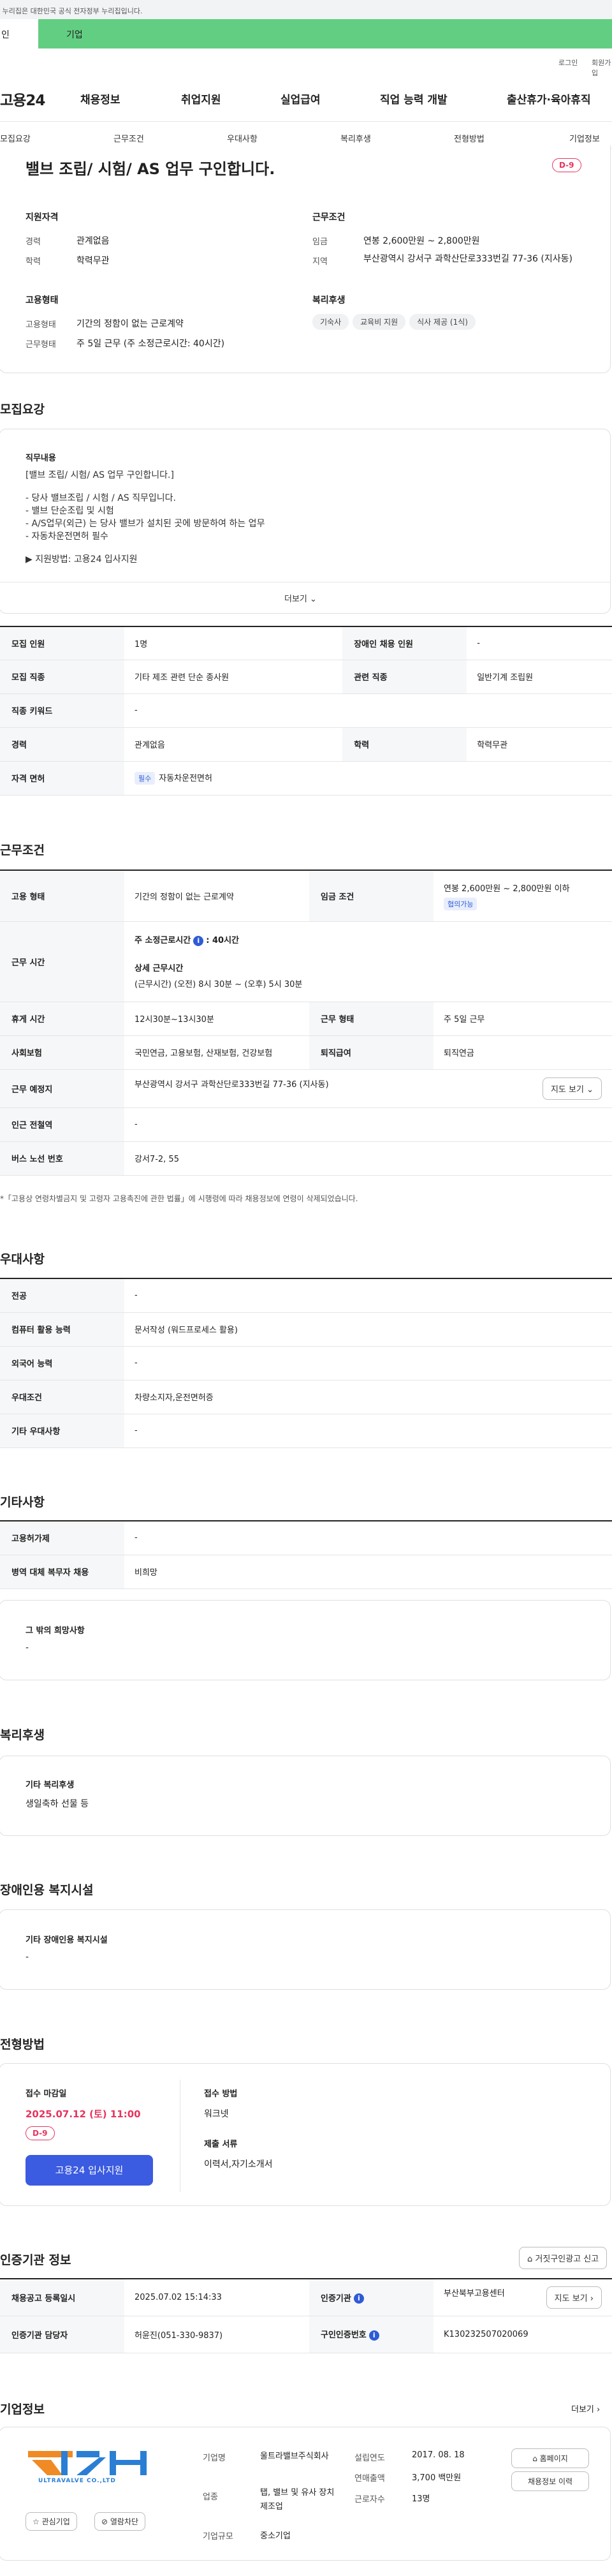 The width and height of the screenshot is (612, 2576). Describe the element at coordinates (40, 2133) in the screenshot. I see `dday-badge: D-9` at that location.